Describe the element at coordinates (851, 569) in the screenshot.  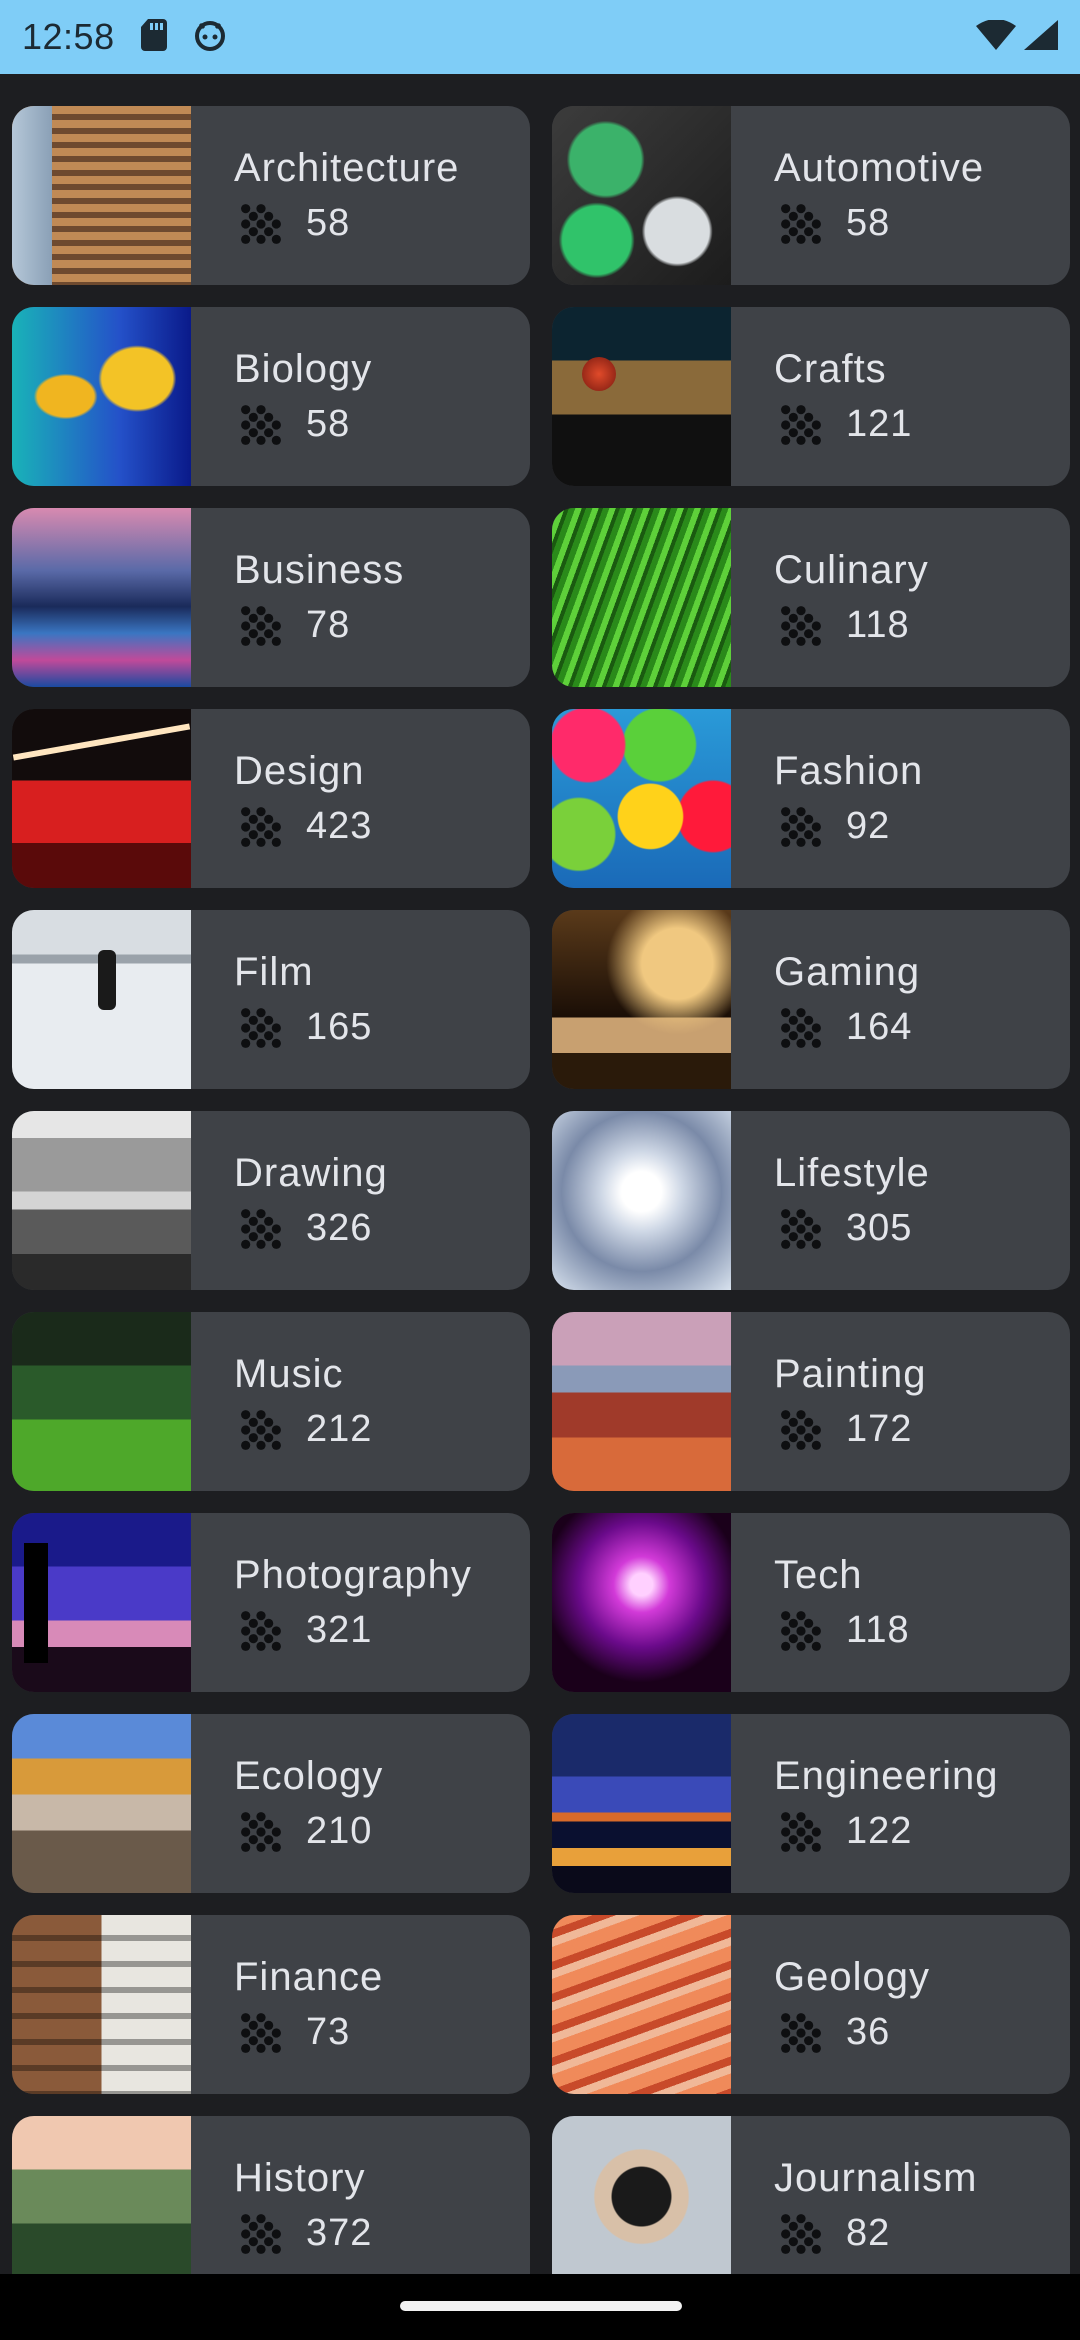
I see `category-title: Culinary` at that location.